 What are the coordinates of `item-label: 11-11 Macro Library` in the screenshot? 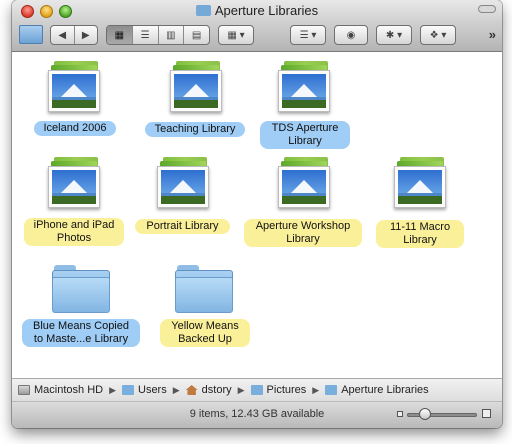 It's located at (420, 234).